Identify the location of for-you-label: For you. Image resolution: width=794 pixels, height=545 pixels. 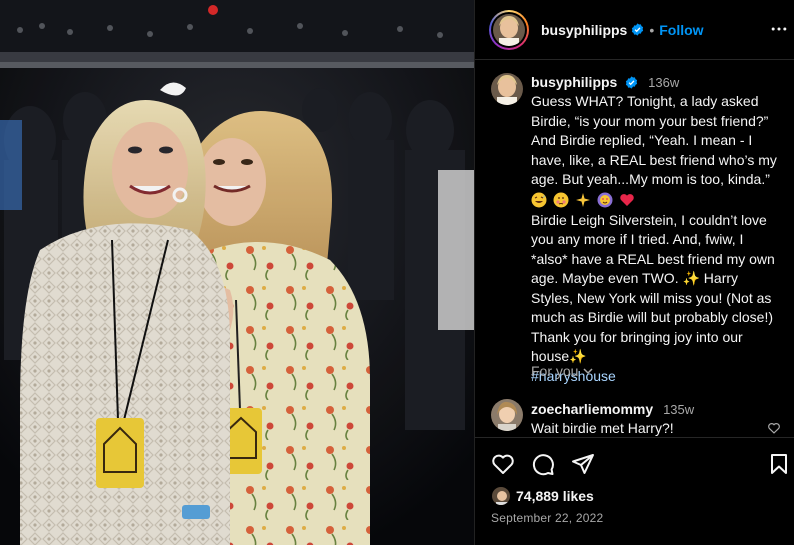
(555, 371).